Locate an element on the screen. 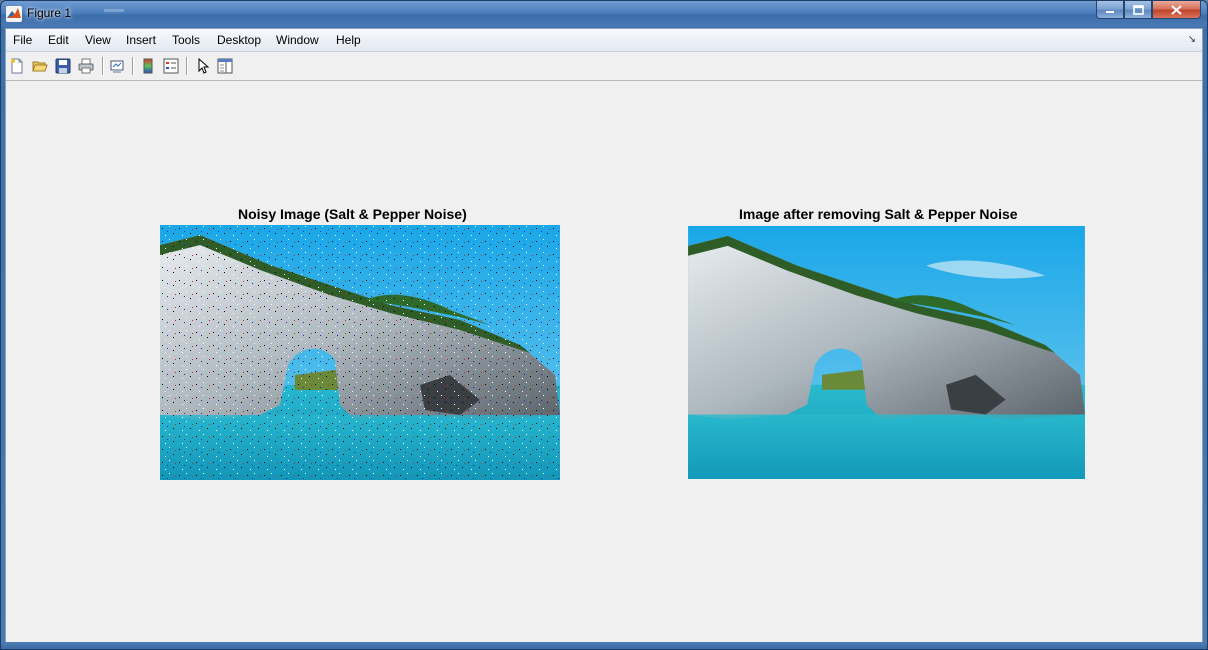 The height and width of the screenshot is (650, 1208). noisy-image is located at coordinates (360, 352).